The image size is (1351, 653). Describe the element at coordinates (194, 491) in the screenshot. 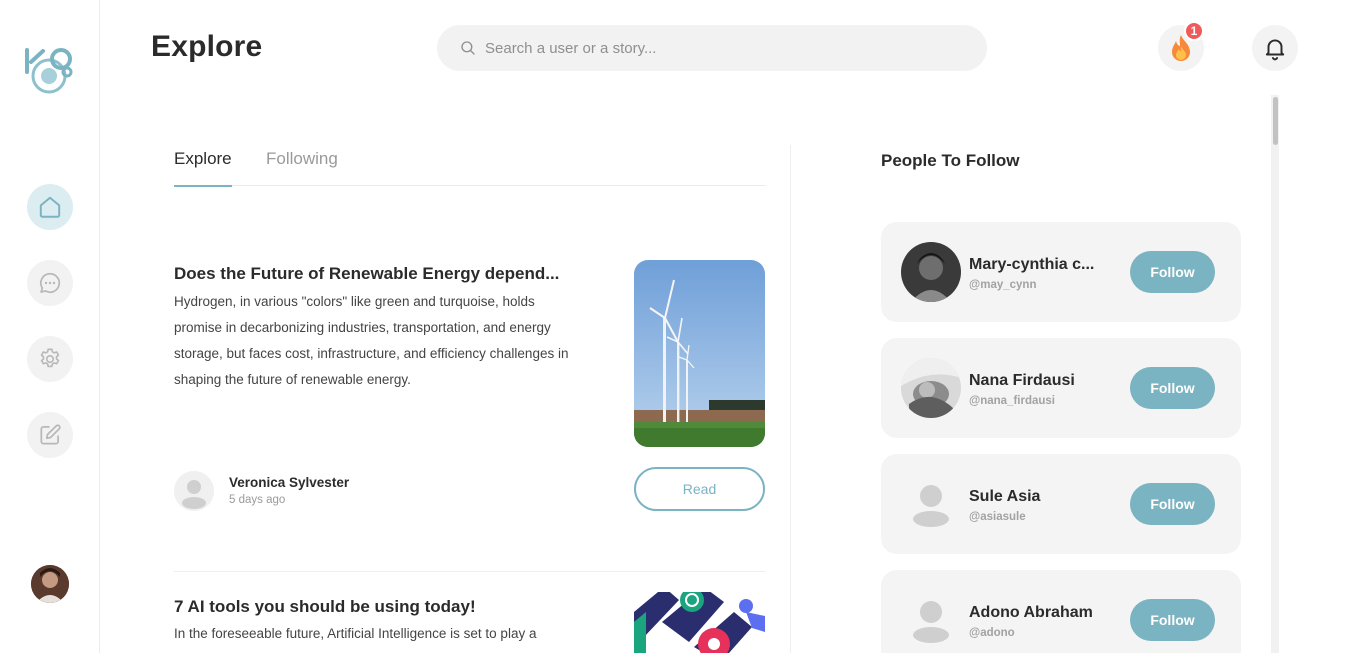

I see `author-avatar` at that location.